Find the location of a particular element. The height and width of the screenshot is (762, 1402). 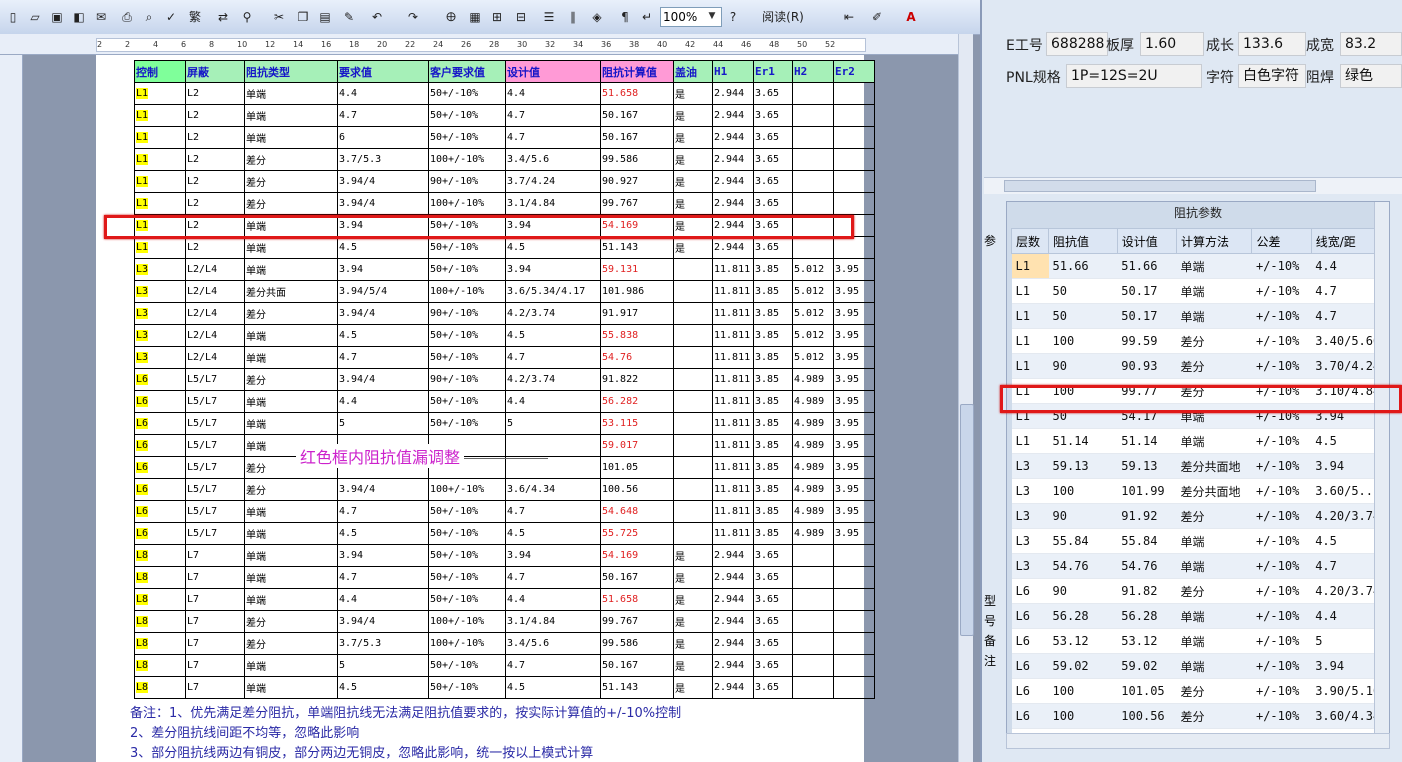

grid-cell: 59.02 is located at coordinates (1083, 666).